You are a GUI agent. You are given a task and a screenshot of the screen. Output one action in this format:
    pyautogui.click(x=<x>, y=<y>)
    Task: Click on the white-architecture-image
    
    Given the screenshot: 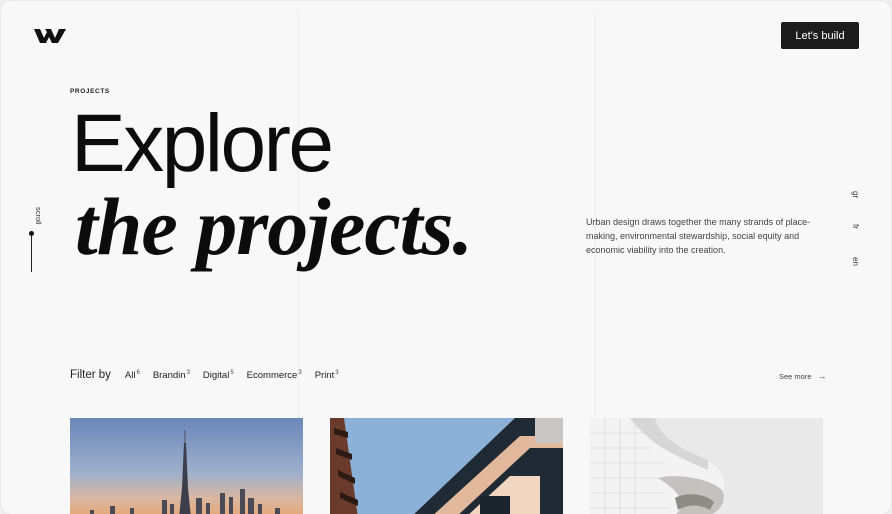 What is the action you would take?
    pyautogui.click(x=706, y=466)
    